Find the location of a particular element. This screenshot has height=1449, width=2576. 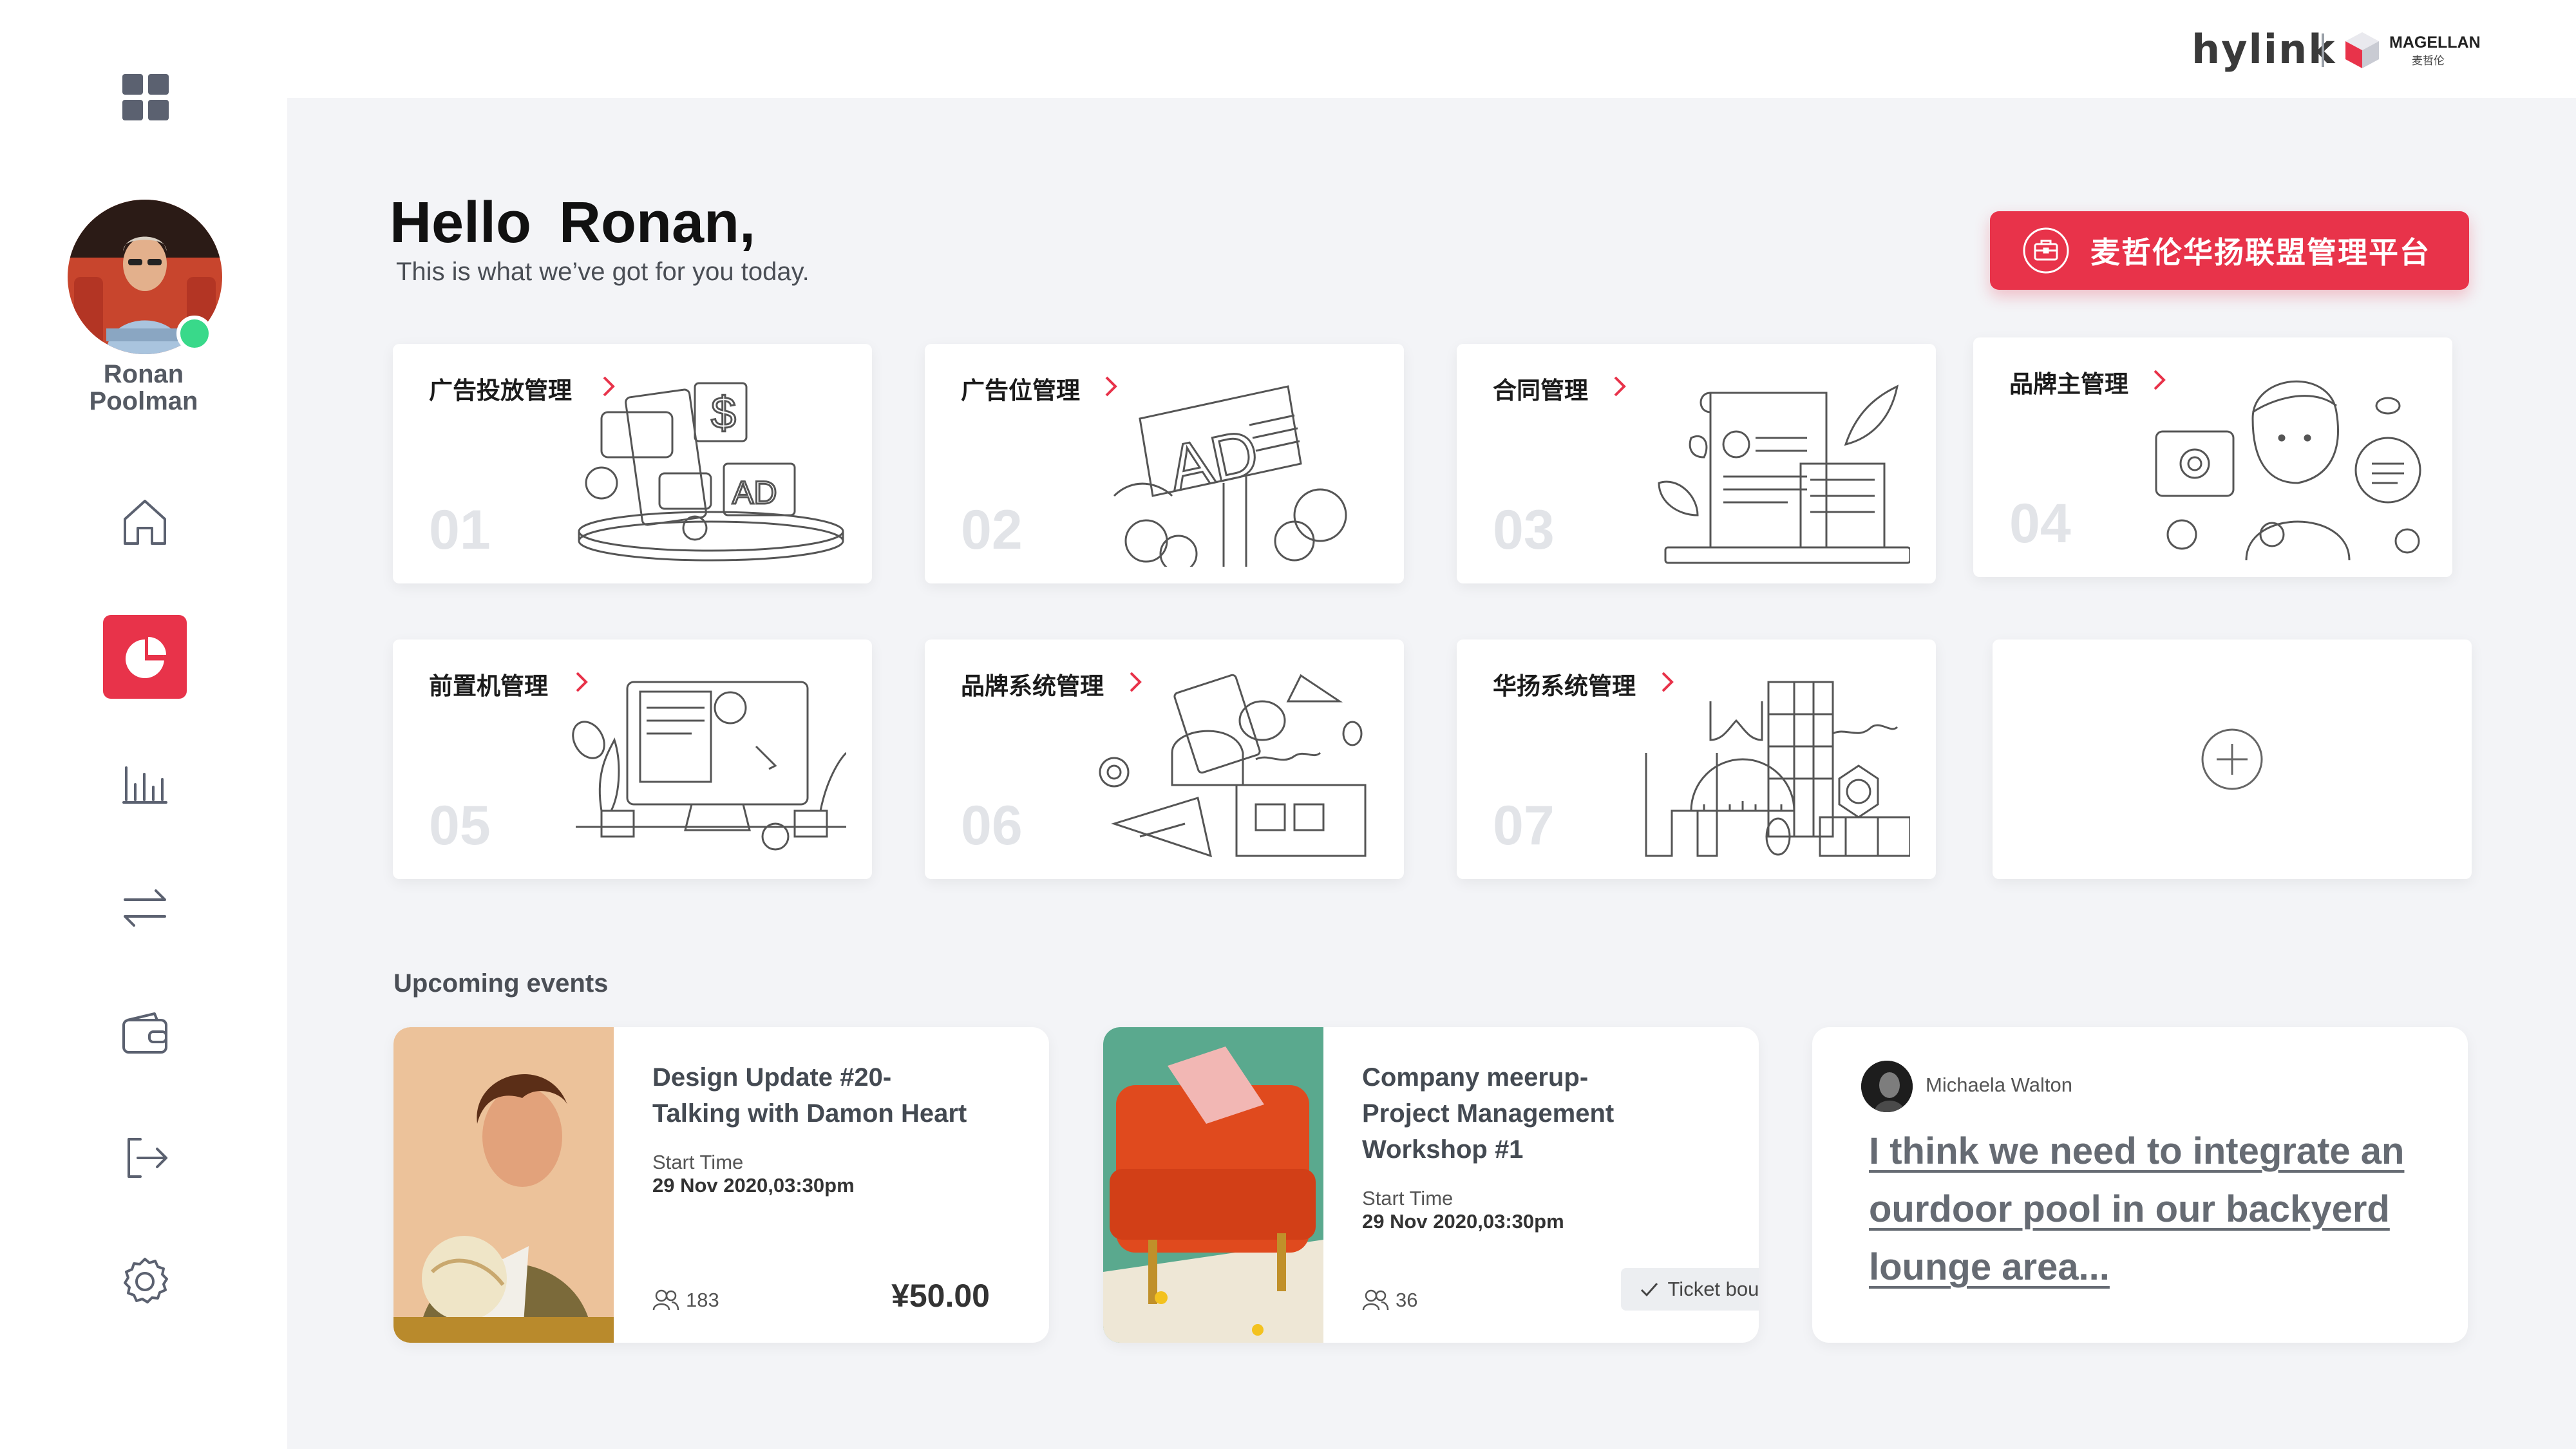

comment-author-name: Michaela Walton is located at coordinates (1999, 1085).